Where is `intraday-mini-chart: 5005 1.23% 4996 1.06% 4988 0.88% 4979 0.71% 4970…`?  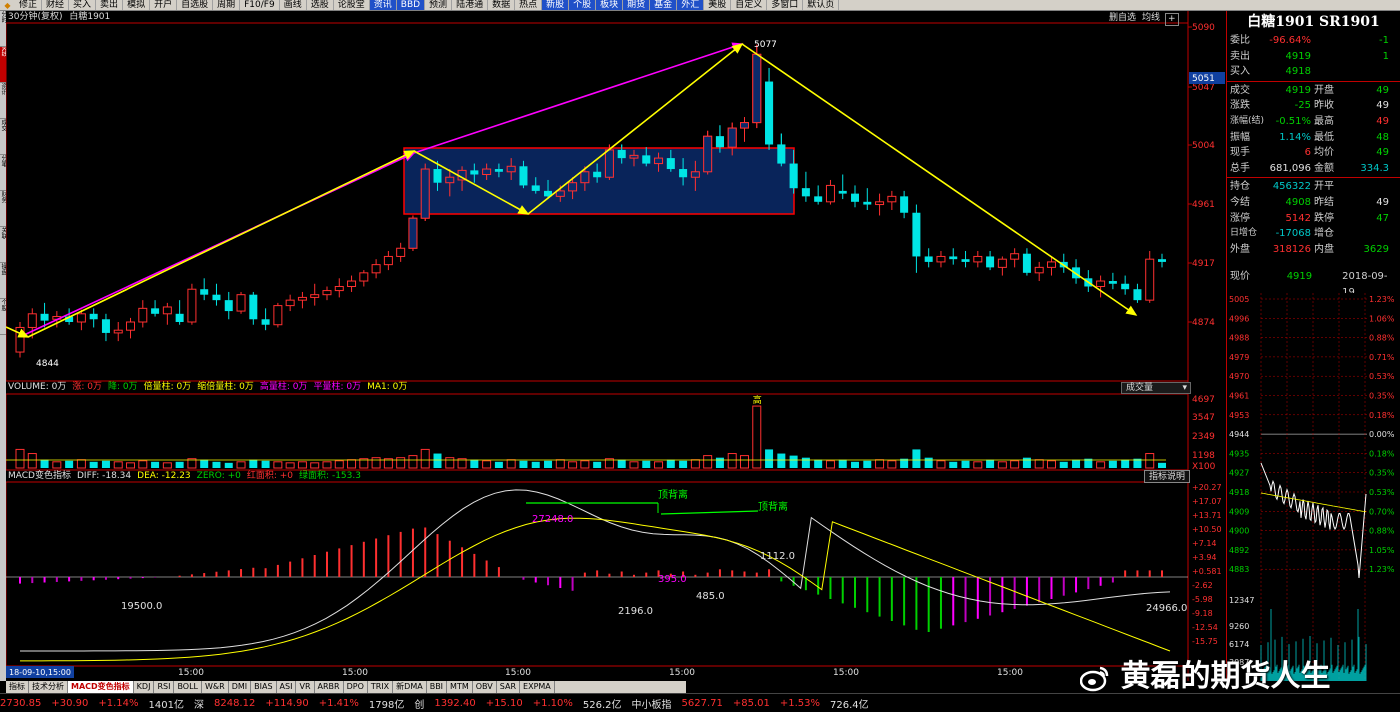 intraday-mini-chart: 5005 1.23% 4996 1.06% 4988 0.88% 4979 0.71% 4970… is located at coordinates (1313, 487).